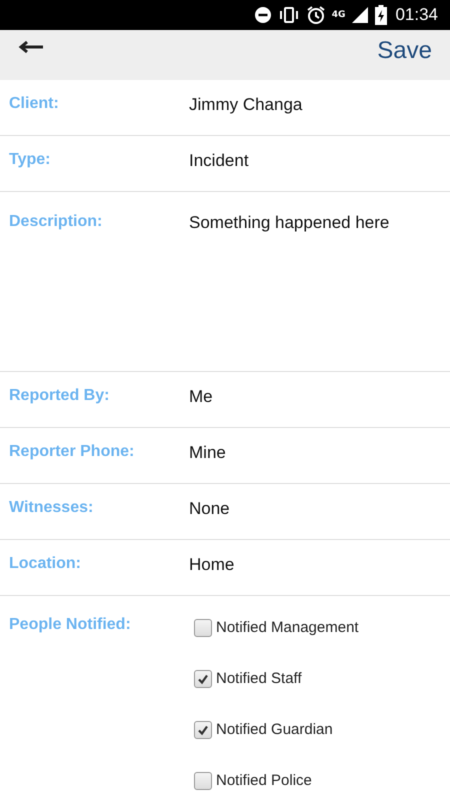  What do you see at coordinates (34, 104) in the screenshot?
I see `field-label: Client:` at bounding box center [34, 104].